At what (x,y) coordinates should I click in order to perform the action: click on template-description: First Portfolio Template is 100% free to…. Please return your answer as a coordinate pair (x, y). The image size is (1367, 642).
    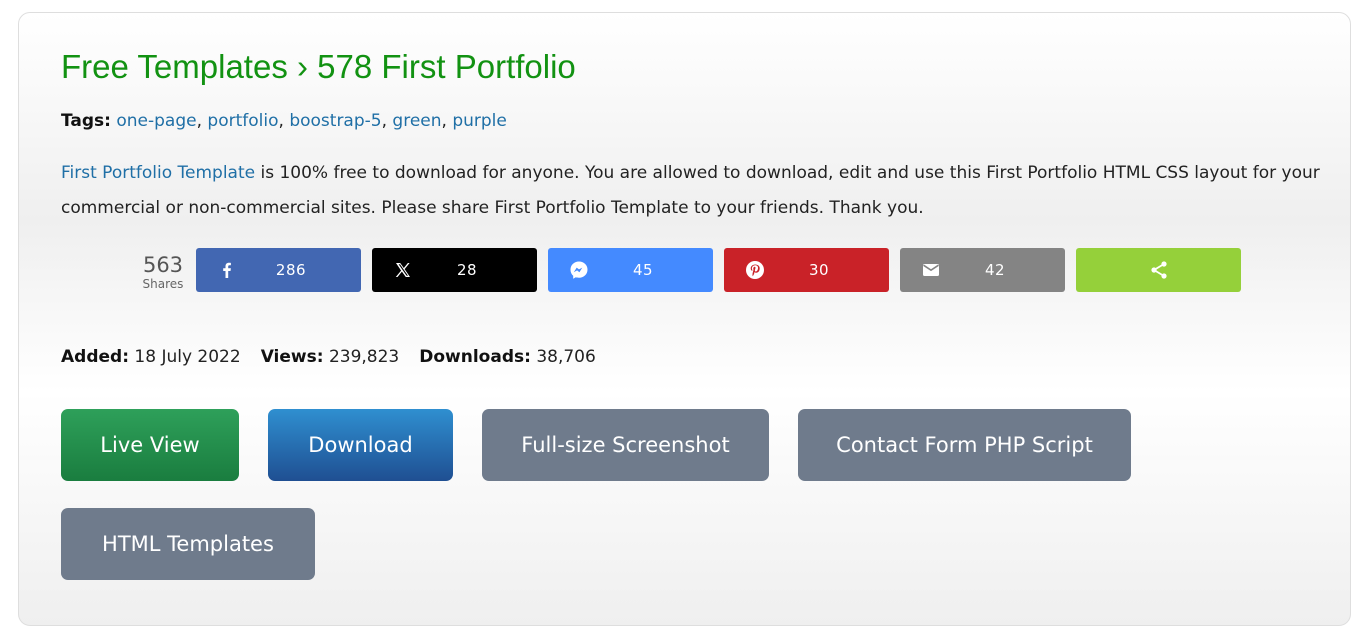
    Looking at the image, I should click on (691, 191).